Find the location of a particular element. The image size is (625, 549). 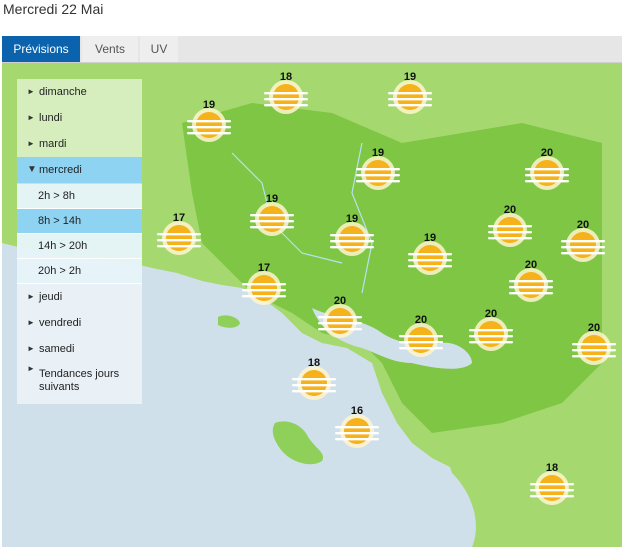

tab-uv: UV is located at coordinates (159, 49).